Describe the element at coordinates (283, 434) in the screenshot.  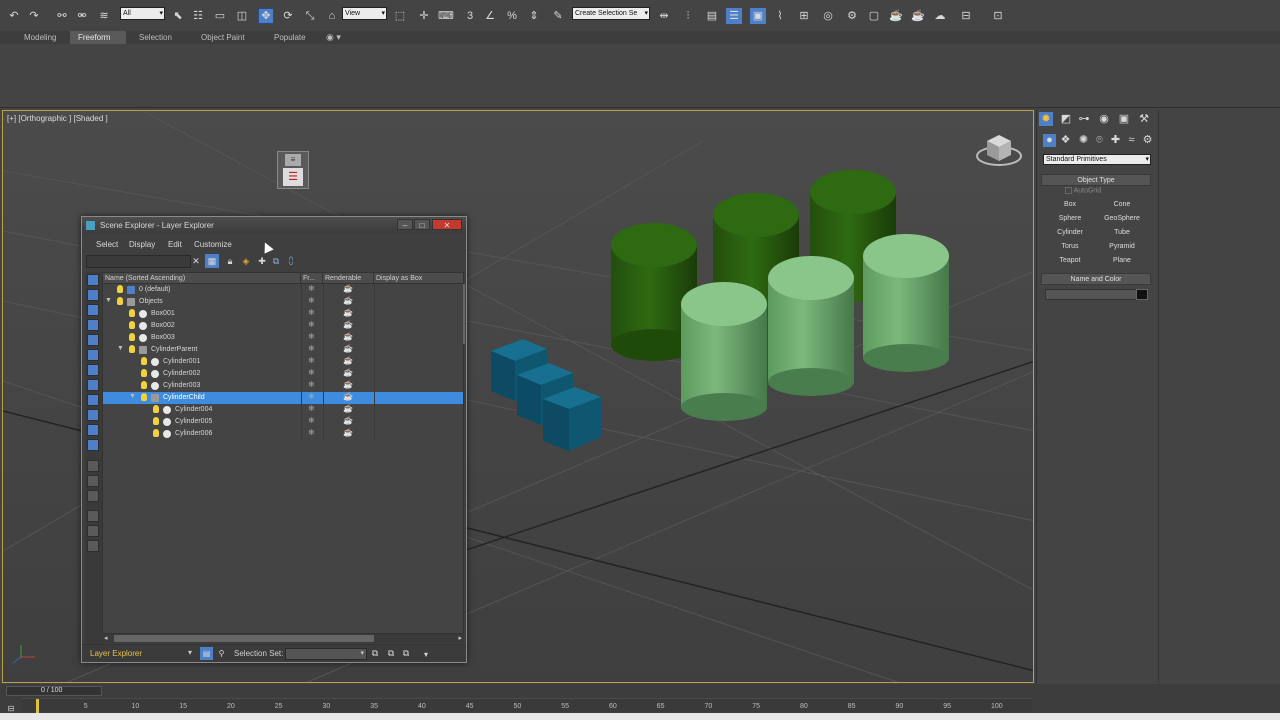
I see `tree-row: Cylinder006 ❄ ☕` at that location.